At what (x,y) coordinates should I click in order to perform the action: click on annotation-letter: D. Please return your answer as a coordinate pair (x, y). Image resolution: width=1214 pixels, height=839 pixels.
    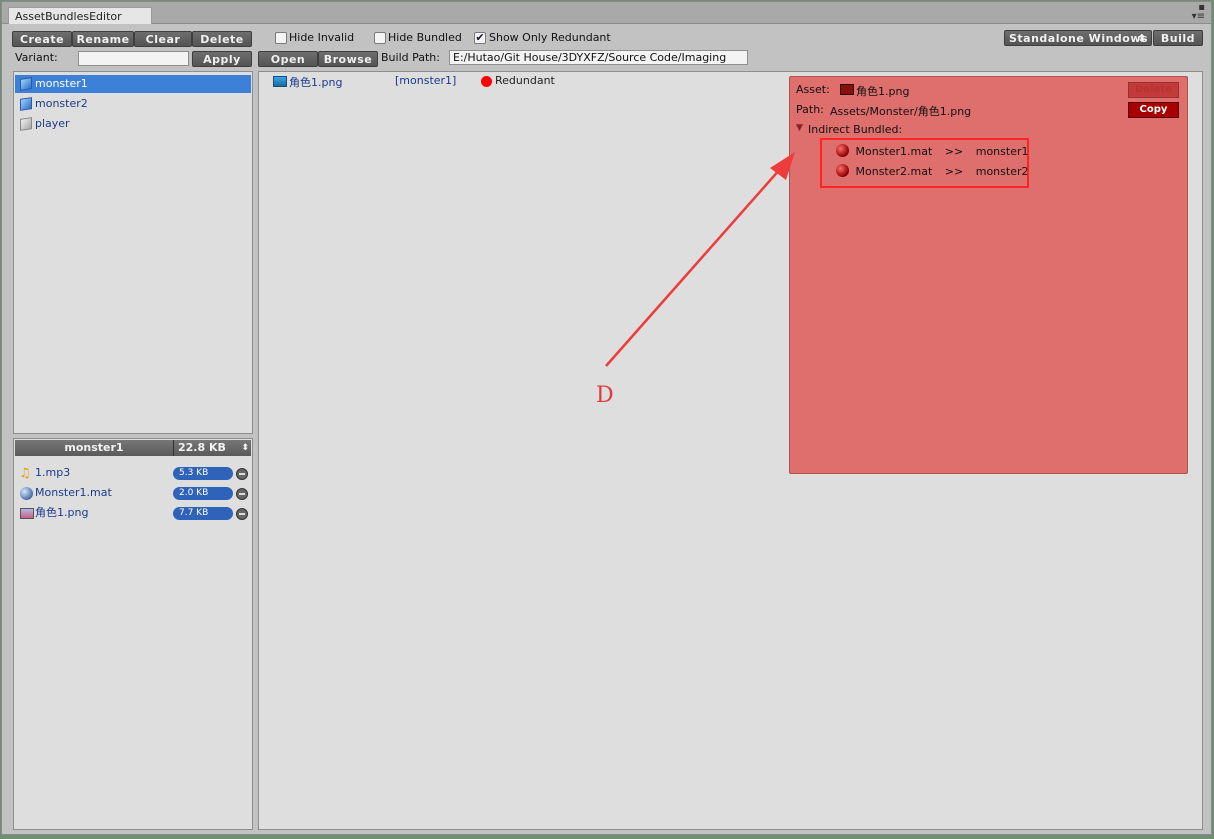
    Looking at the image, I should click on (605, 395).